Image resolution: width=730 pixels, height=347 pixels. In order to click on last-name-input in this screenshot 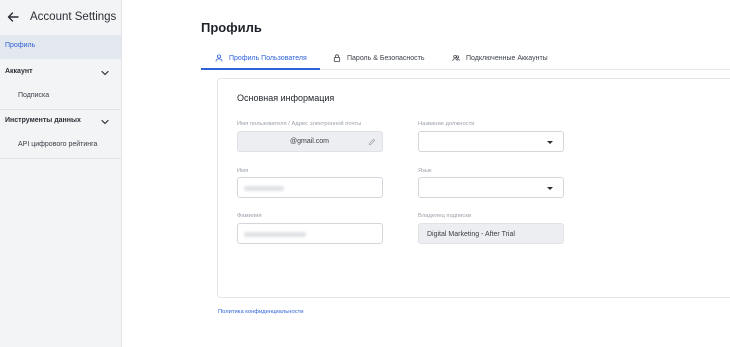, I will do `click(310, 233)`.